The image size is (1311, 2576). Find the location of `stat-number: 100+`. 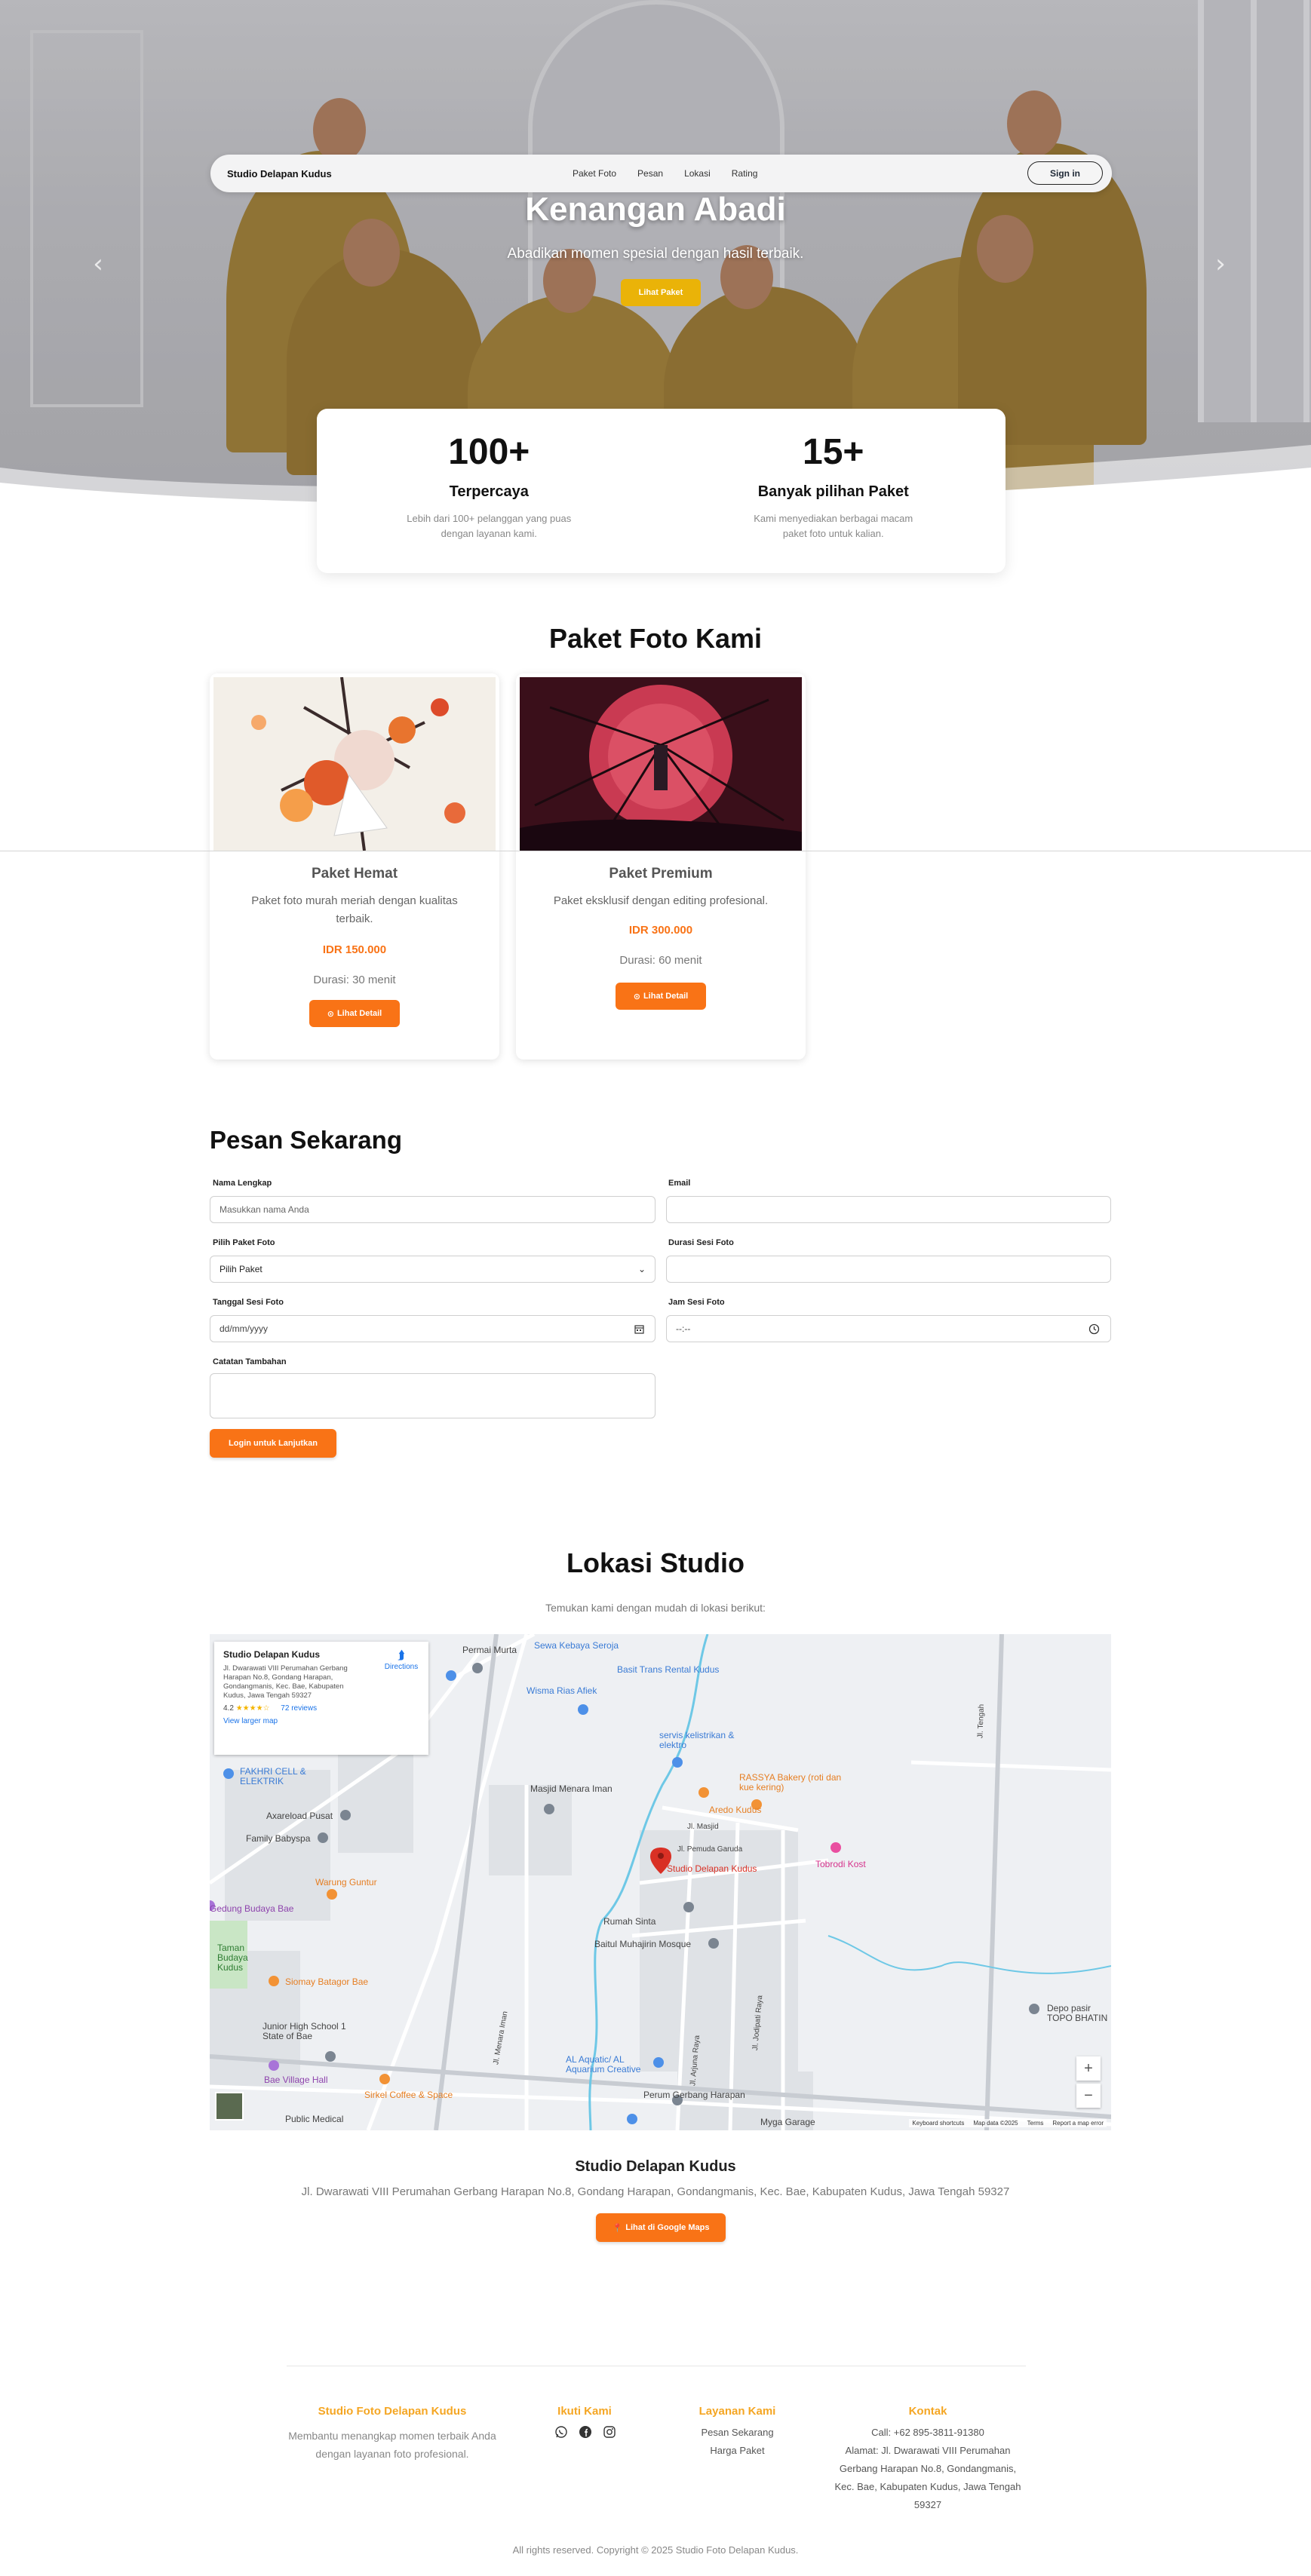

stat-number: 100+ is located at coordinates (489, 452).